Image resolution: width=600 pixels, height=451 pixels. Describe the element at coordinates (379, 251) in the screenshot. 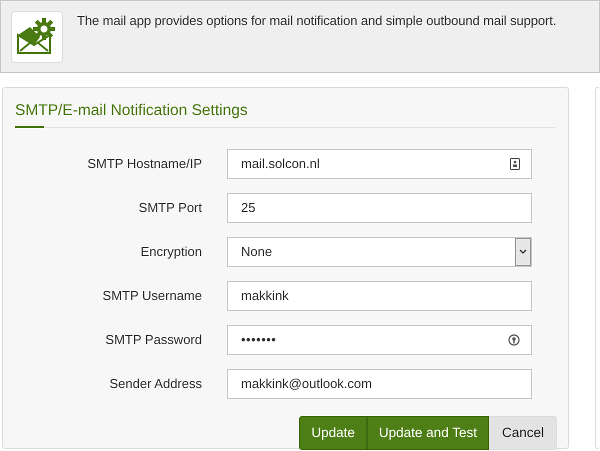

I see `encryption-dropdown: None` at that location.